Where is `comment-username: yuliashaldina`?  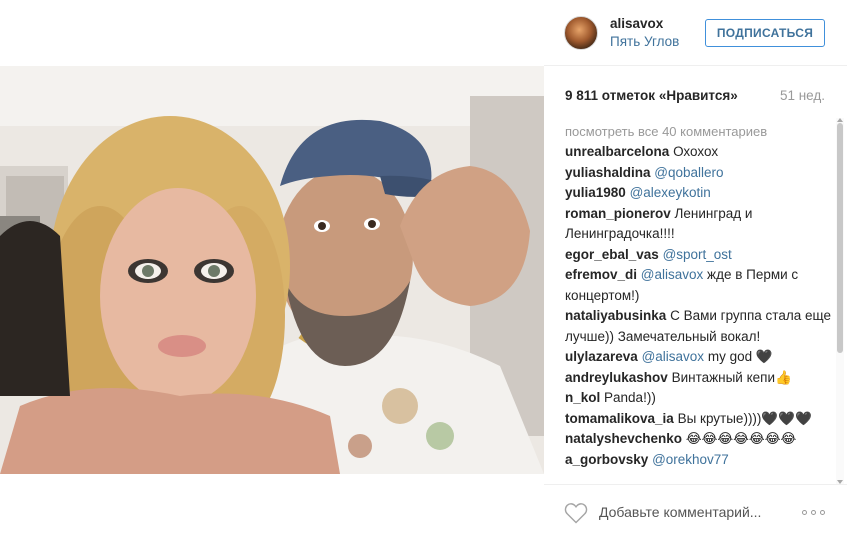
comment-username: yuliashaldina is located at coordinates (608, 172).